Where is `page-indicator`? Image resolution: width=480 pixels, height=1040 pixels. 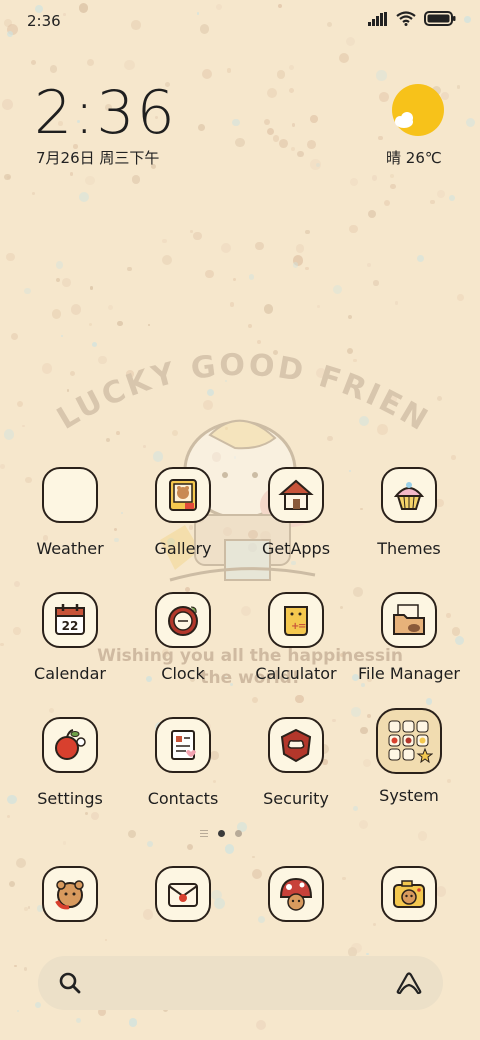
page-indicator is located at coordinates (221, 833).